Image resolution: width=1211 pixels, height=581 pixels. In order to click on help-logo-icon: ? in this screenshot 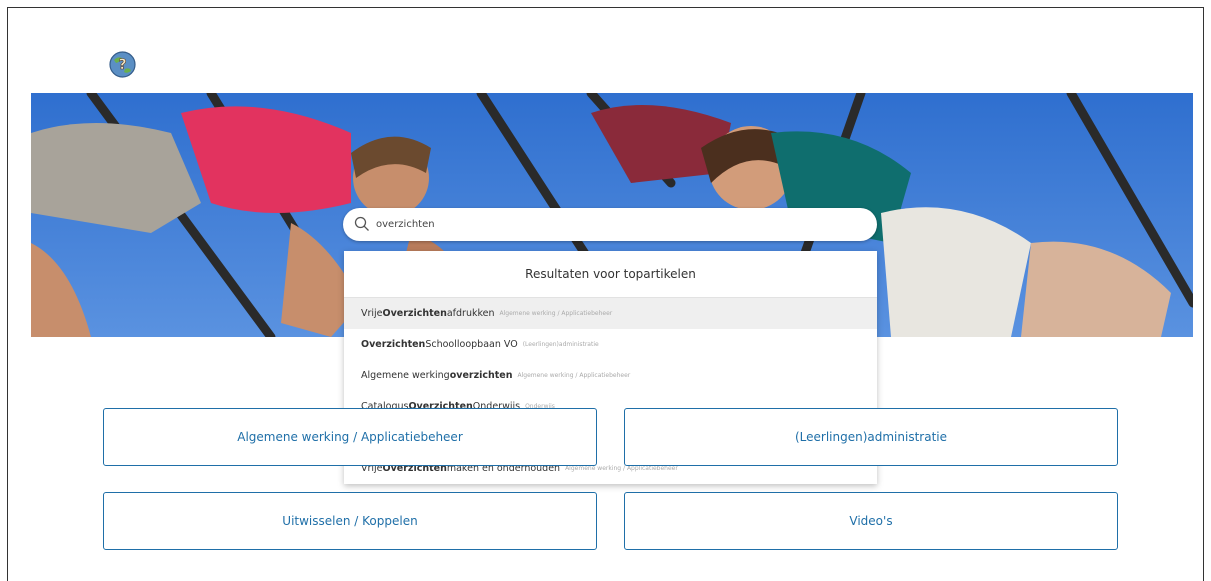, I will do `click(122, 64)`.